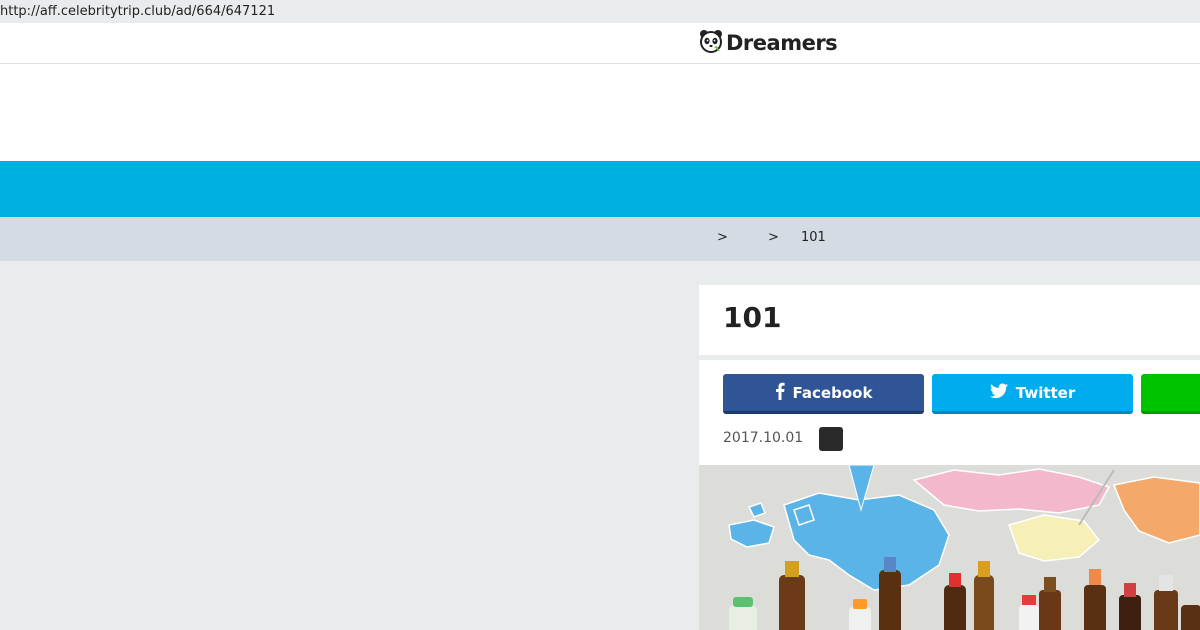 The image size is (1200, 630). Describe the element at coordinates (752, 317) in the screenshot. I see `page-title: 101` at that location.